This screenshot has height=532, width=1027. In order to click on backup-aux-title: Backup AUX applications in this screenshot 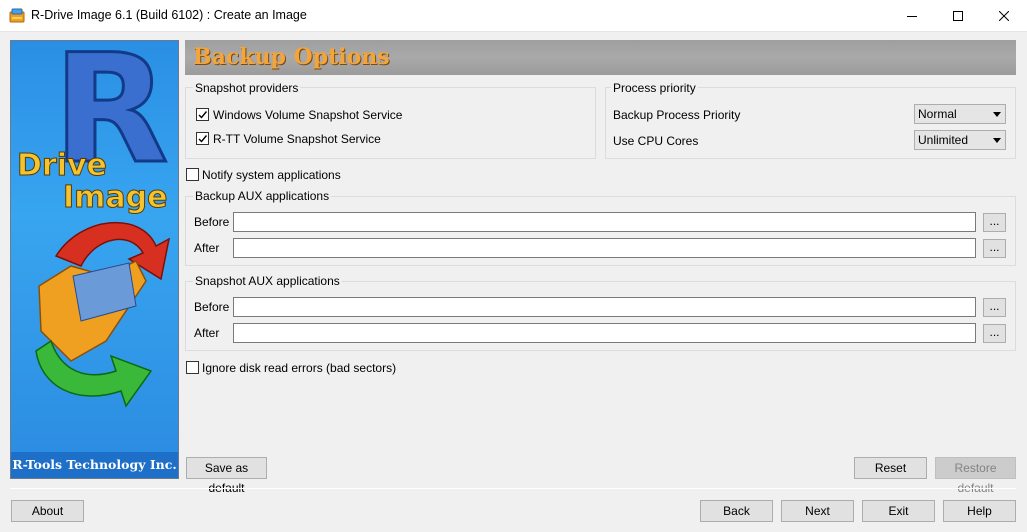, I will do `click(262, 196)`.